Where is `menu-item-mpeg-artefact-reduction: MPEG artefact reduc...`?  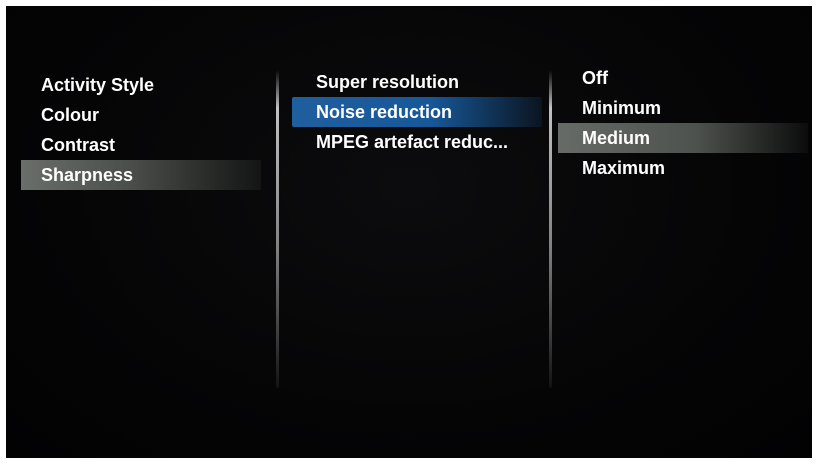 menu-item-mpeg-artefact-reduction: MPEG artefact reduc... is located at coordinates (417, 142).